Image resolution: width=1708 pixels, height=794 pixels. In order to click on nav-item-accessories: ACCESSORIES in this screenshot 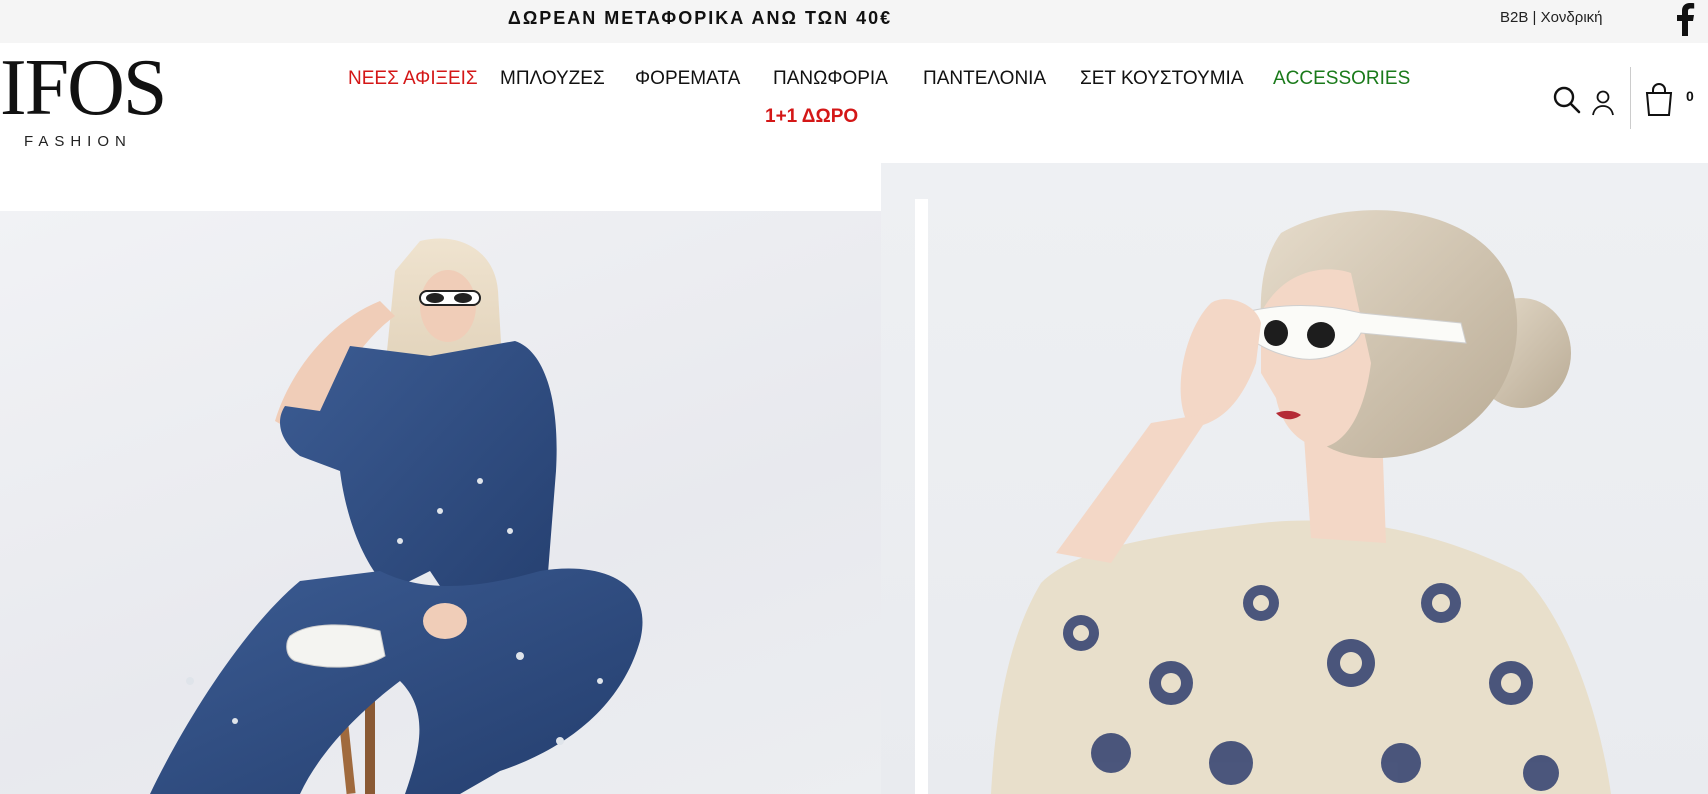, I will do `click(1341, 79)`.